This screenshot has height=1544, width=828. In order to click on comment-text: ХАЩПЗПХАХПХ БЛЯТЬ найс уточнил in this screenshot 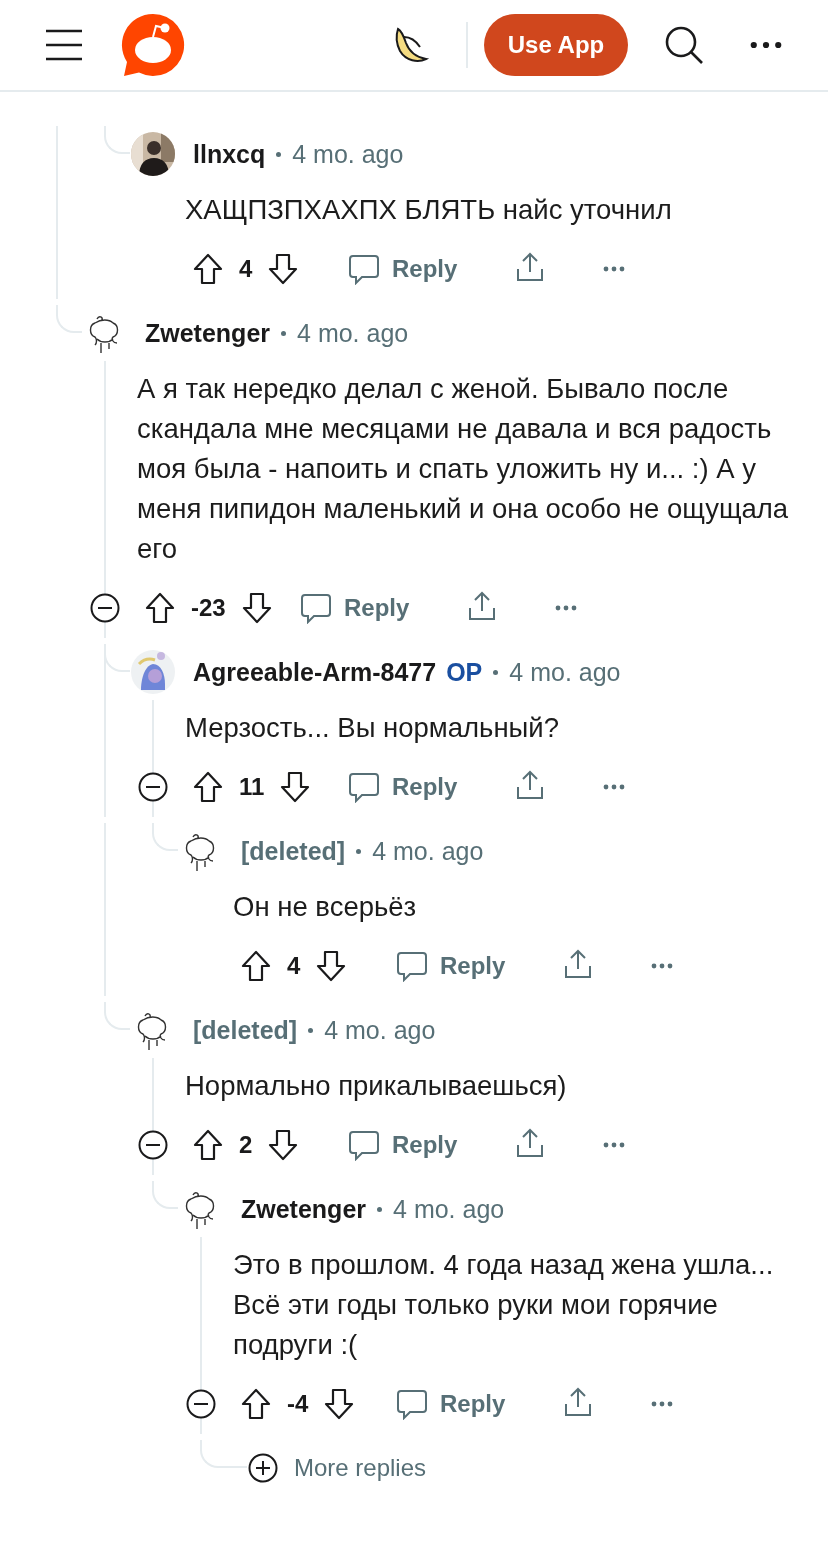, I will do `click(428, 210)`.